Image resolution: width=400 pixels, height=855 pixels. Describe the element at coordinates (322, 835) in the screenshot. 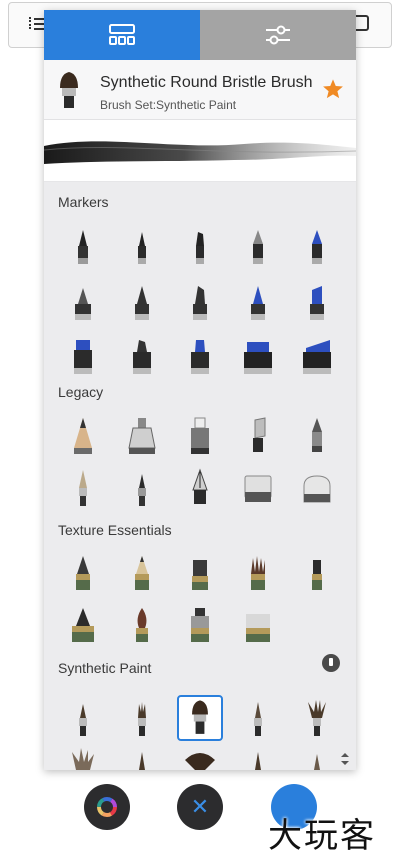

I see `watermark: 大玩客` at that location.